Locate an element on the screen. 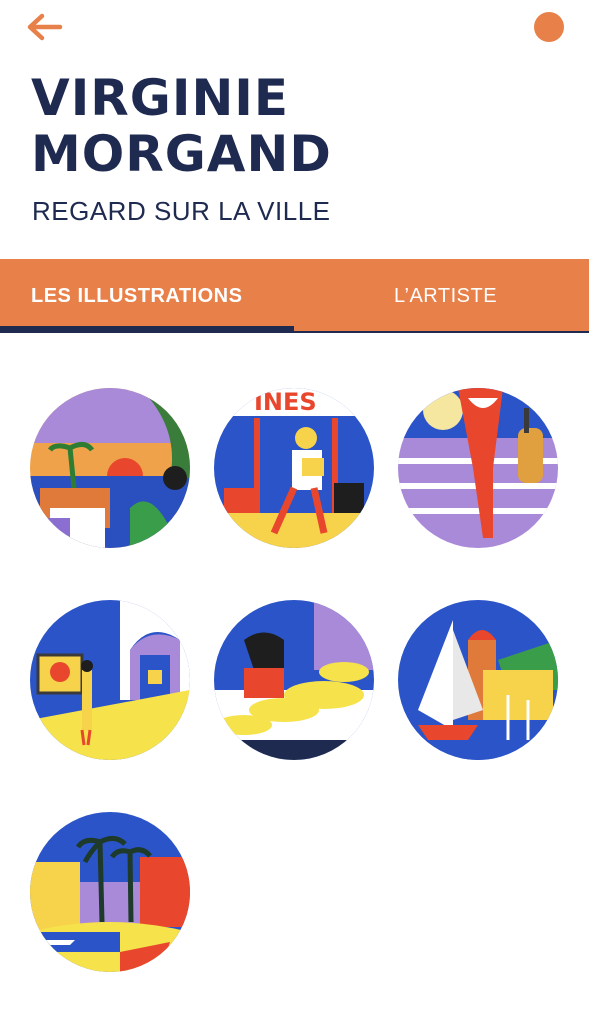 This screenshot has width=589, height=1024. svg-text: INES is located at coordinates (285, 402).